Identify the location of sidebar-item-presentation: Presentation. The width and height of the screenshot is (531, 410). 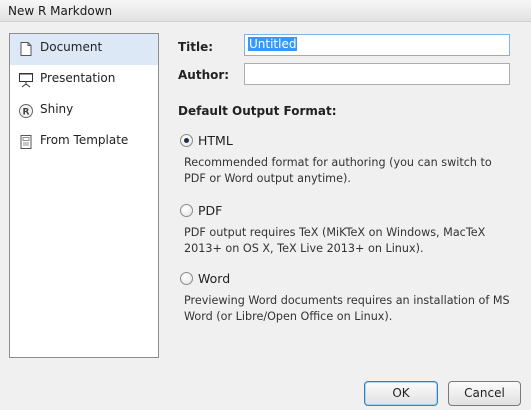
(84, 80).